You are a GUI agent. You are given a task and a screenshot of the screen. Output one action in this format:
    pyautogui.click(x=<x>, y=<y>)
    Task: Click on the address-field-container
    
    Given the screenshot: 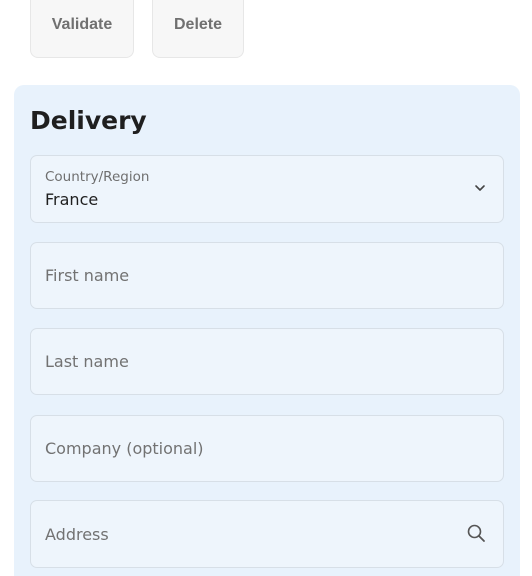 What is the action you would take?
    pyautogui.click(x=267, y=534)
    